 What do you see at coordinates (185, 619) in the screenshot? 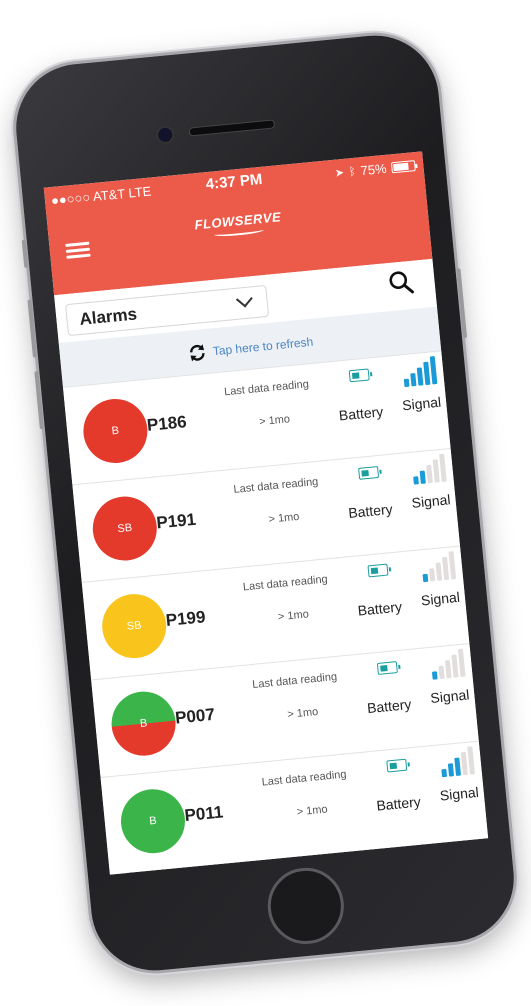
I see `pump-id: P199` at bounding box center [185, 619].